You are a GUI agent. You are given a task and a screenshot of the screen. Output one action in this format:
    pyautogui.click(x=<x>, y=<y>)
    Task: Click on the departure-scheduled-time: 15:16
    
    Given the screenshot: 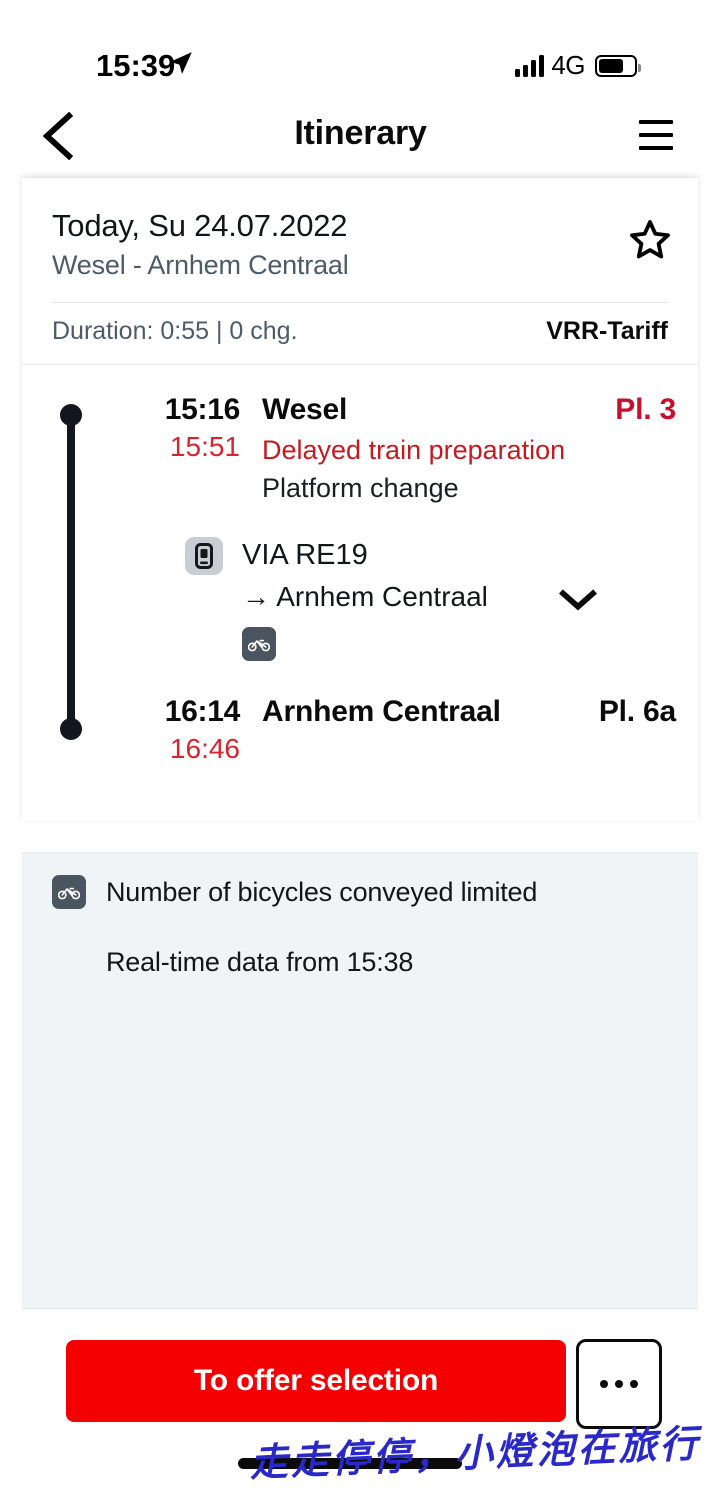 What is the action you would take?
    pyautogui.click(x=202, y=409)
    